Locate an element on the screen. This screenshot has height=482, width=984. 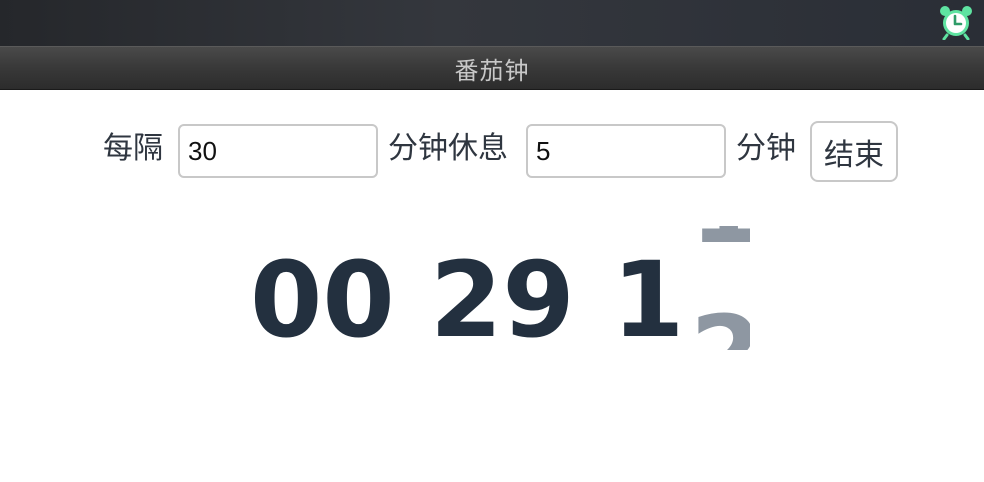
interval-settings: 每隔 分钟休息 分钟 结束 is located at coordinates (492, 151).